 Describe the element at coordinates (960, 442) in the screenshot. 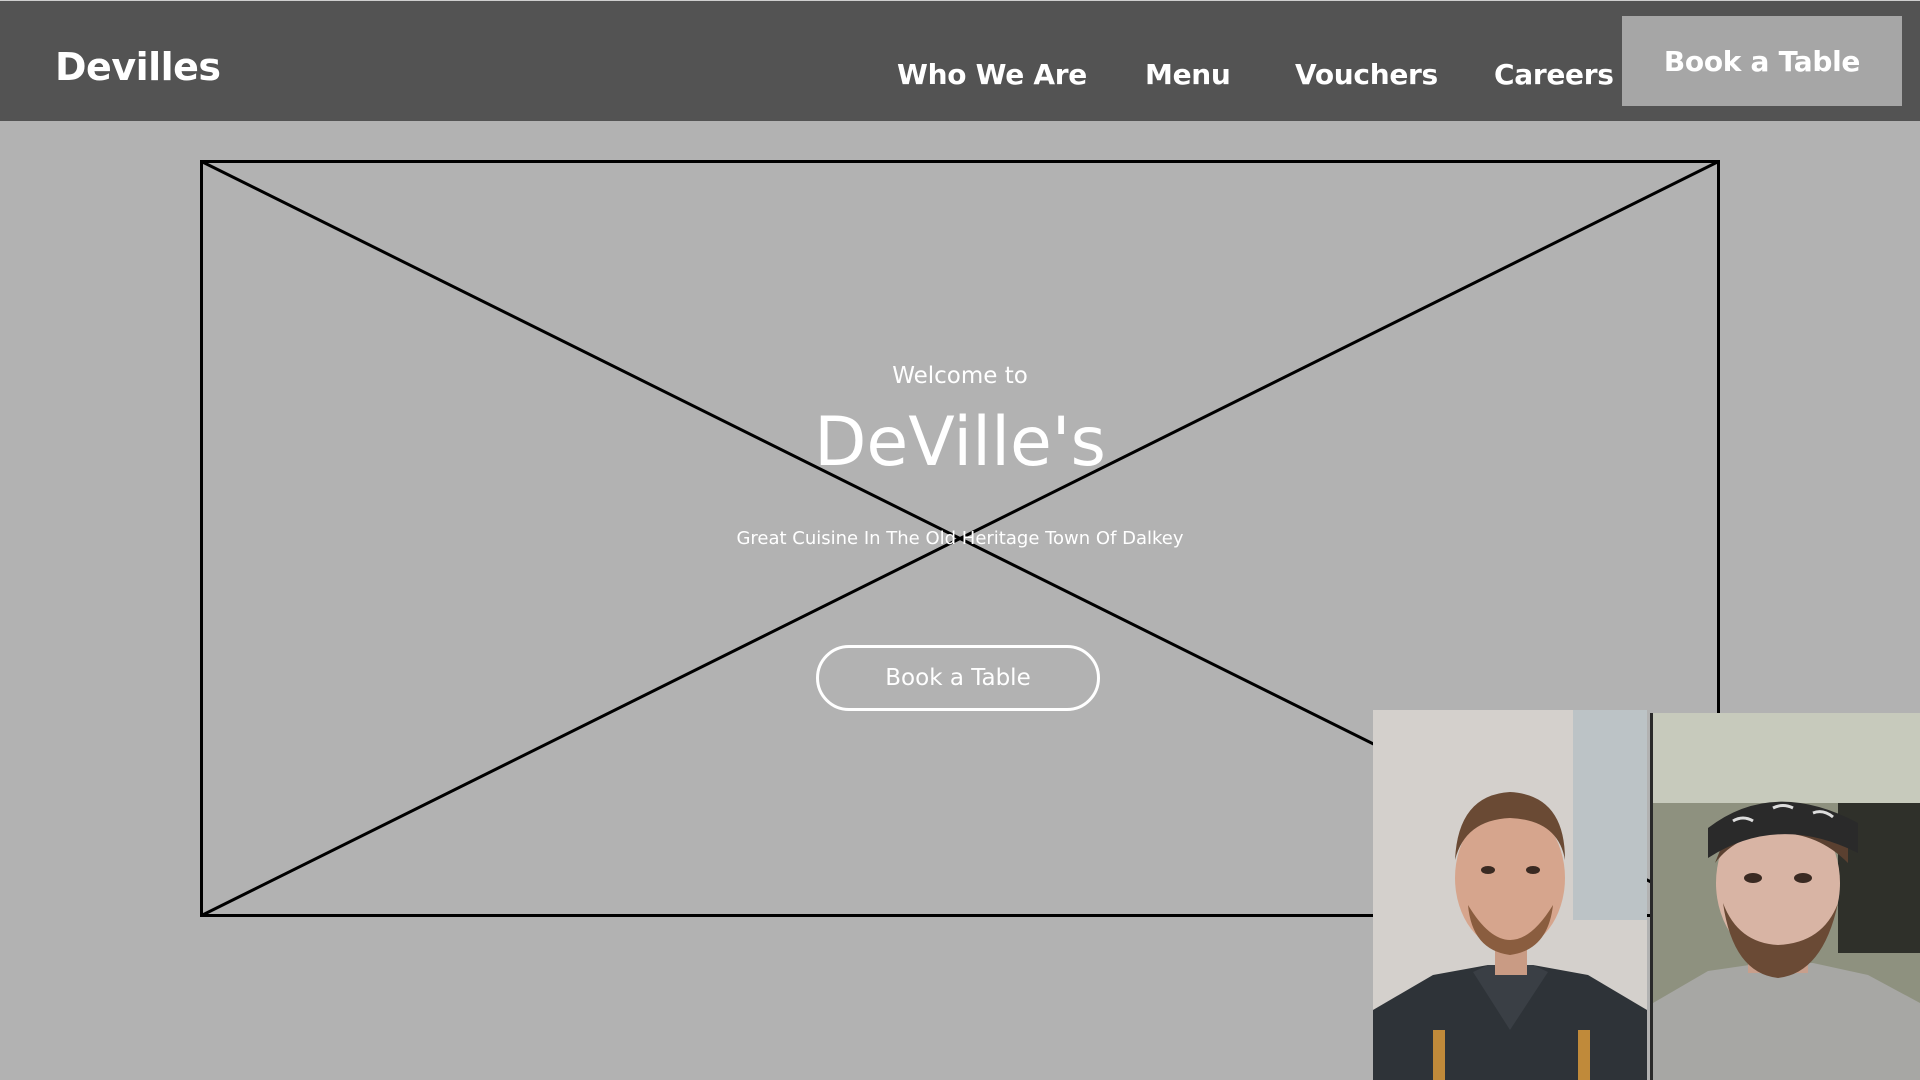

I see `hero-title: DeVille's` at that location.